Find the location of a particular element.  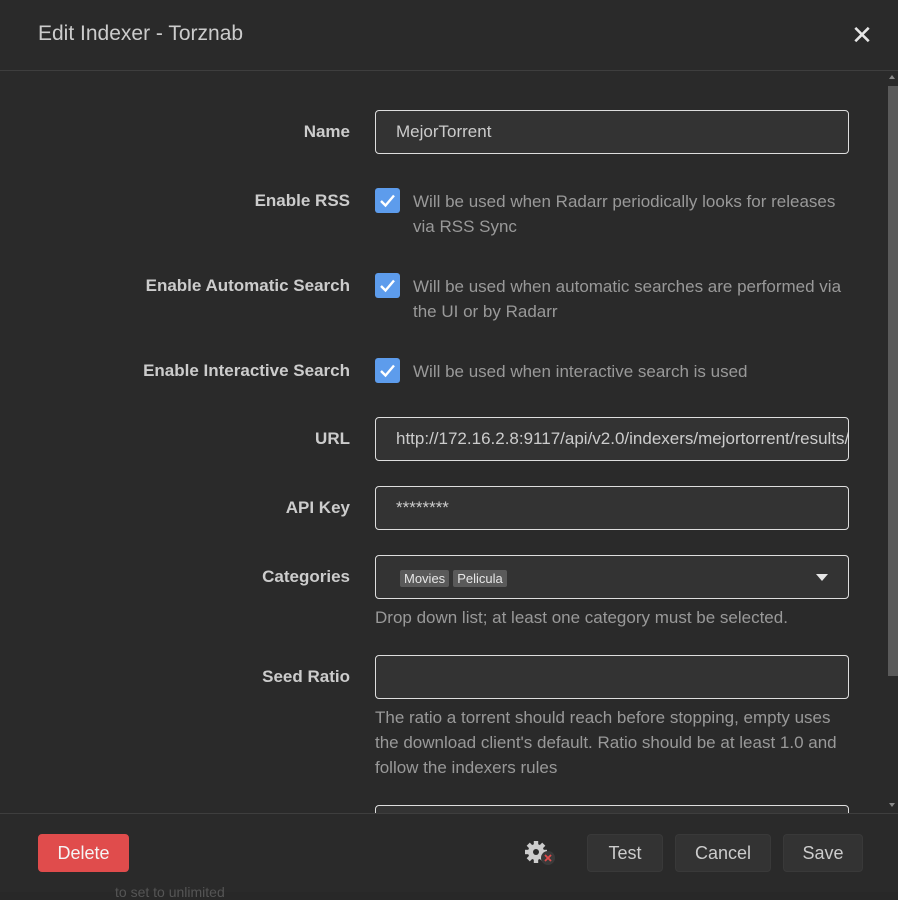

enable-auto-search-checkbox is located at coordinates (387, 285).